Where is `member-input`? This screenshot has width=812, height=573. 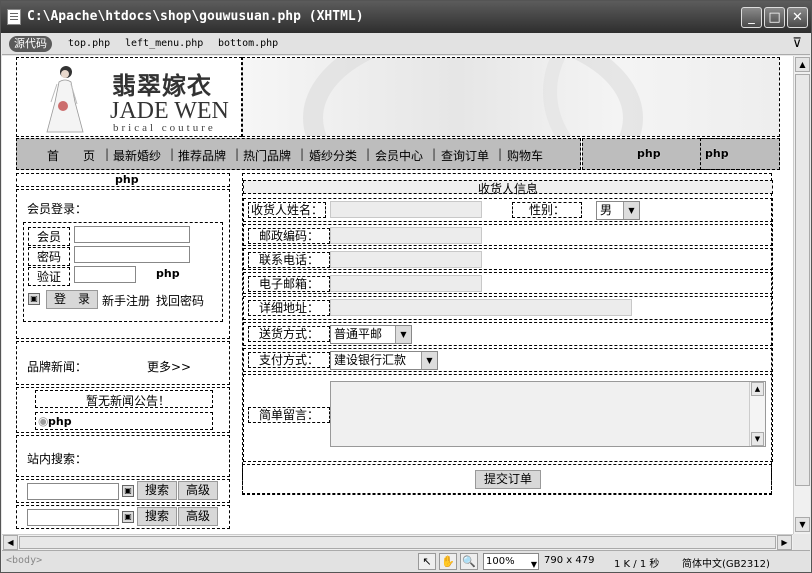 member-input is located at coordinates (132, 234).